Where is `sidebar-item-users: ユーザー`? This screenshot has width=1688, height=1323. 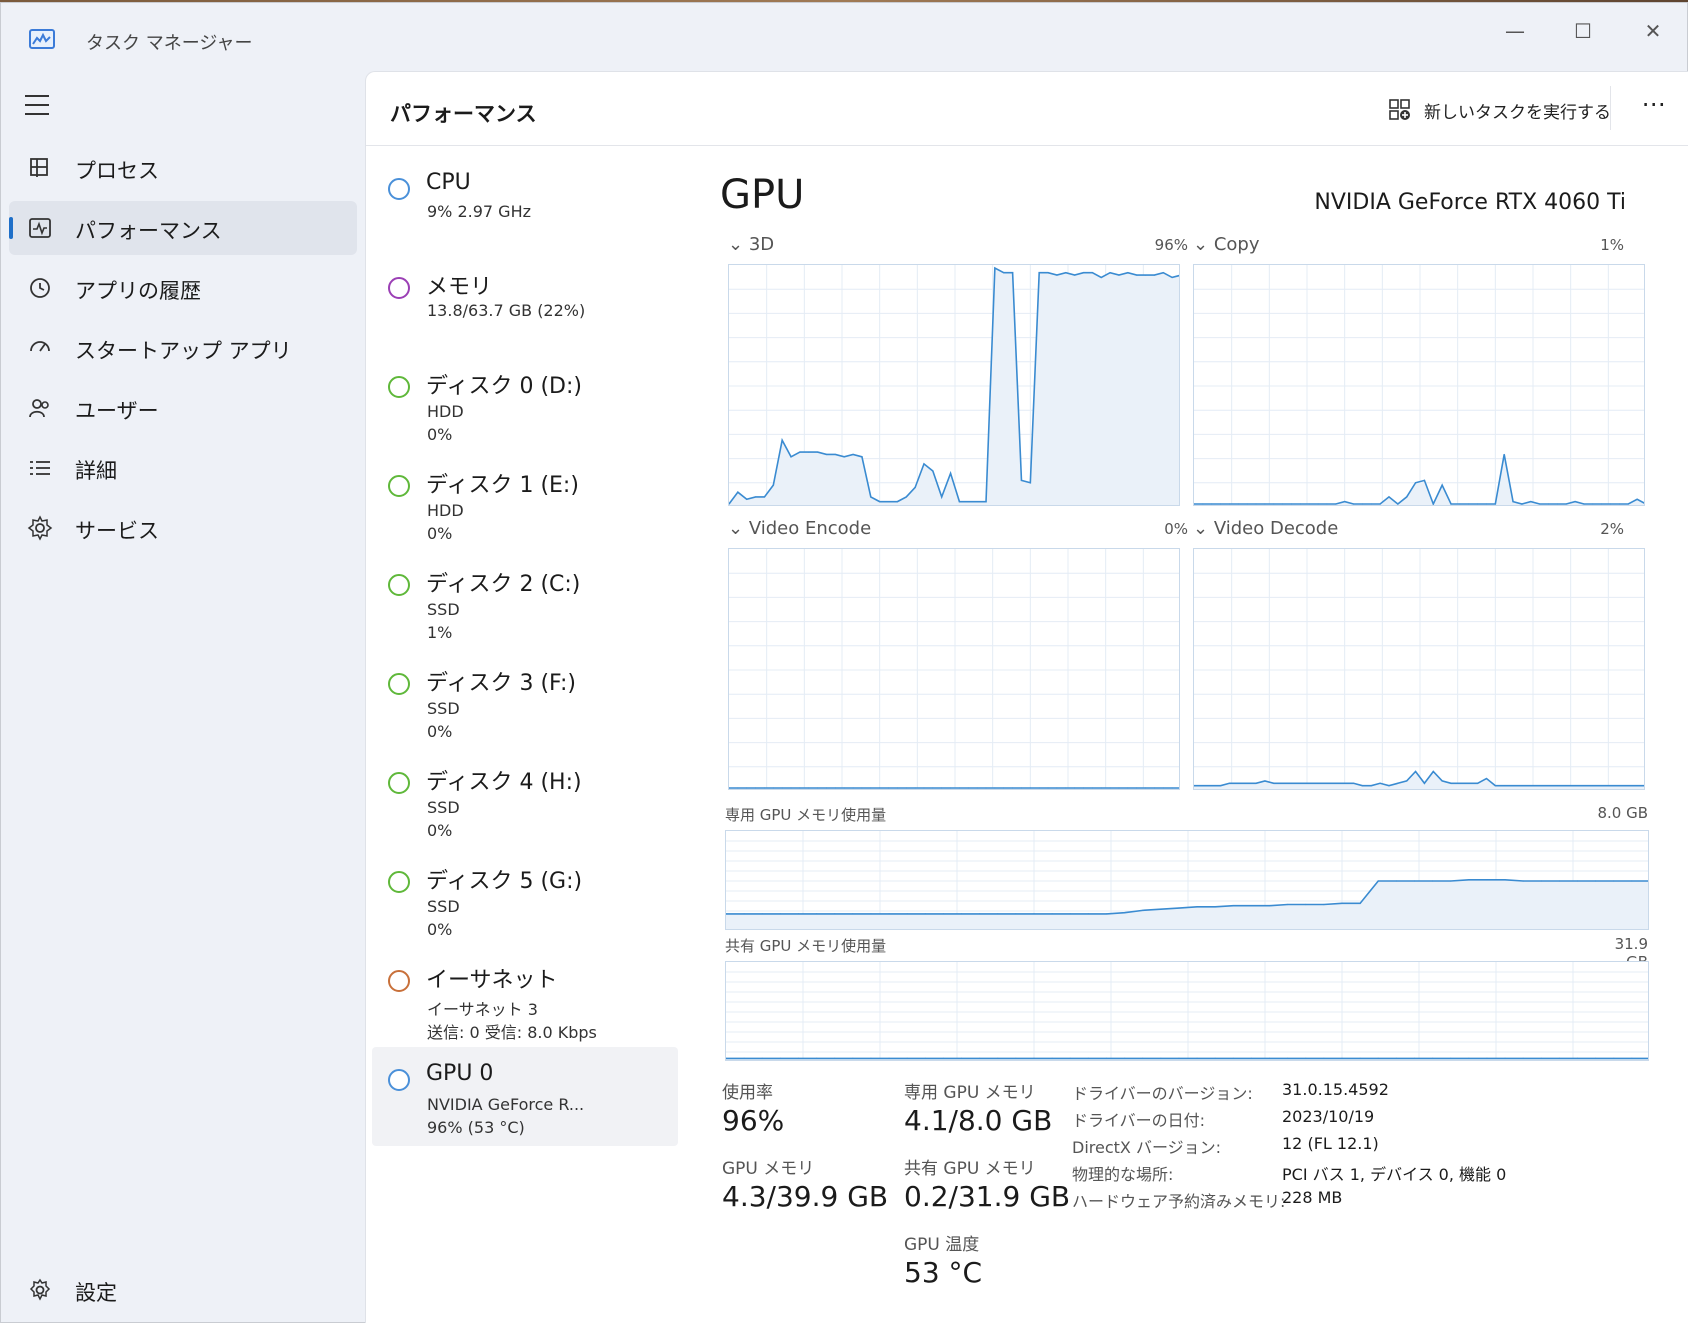
sidebar-item-users: ユーザー is located at coordinates (183, 408).